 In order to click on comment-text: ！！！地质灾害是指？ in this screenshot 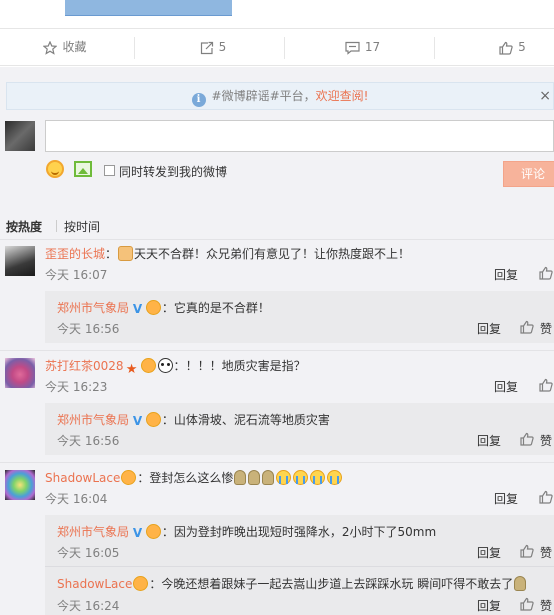, I will do `click(245, 366)`.